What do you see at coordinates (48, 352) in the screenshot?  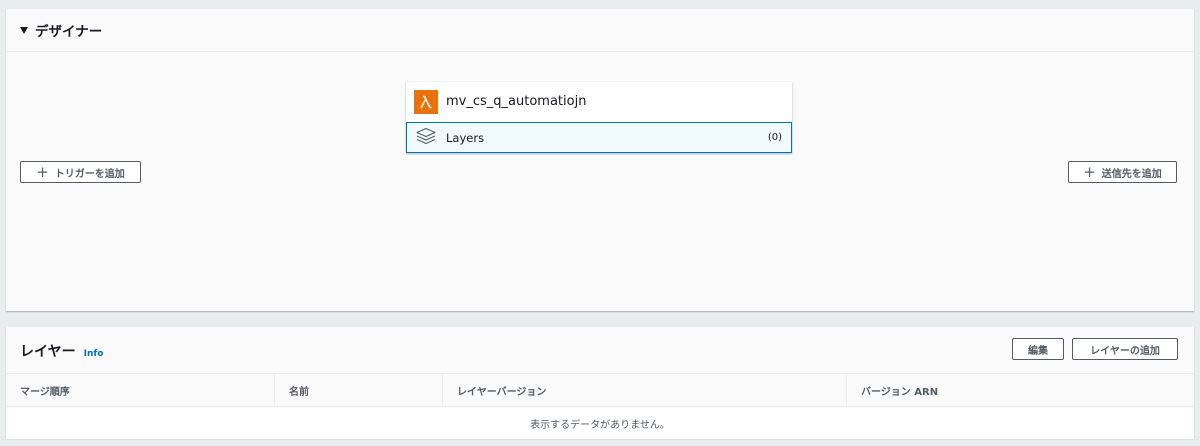 I see `layers-title: レイヤー` at bounding box center [48, 352].